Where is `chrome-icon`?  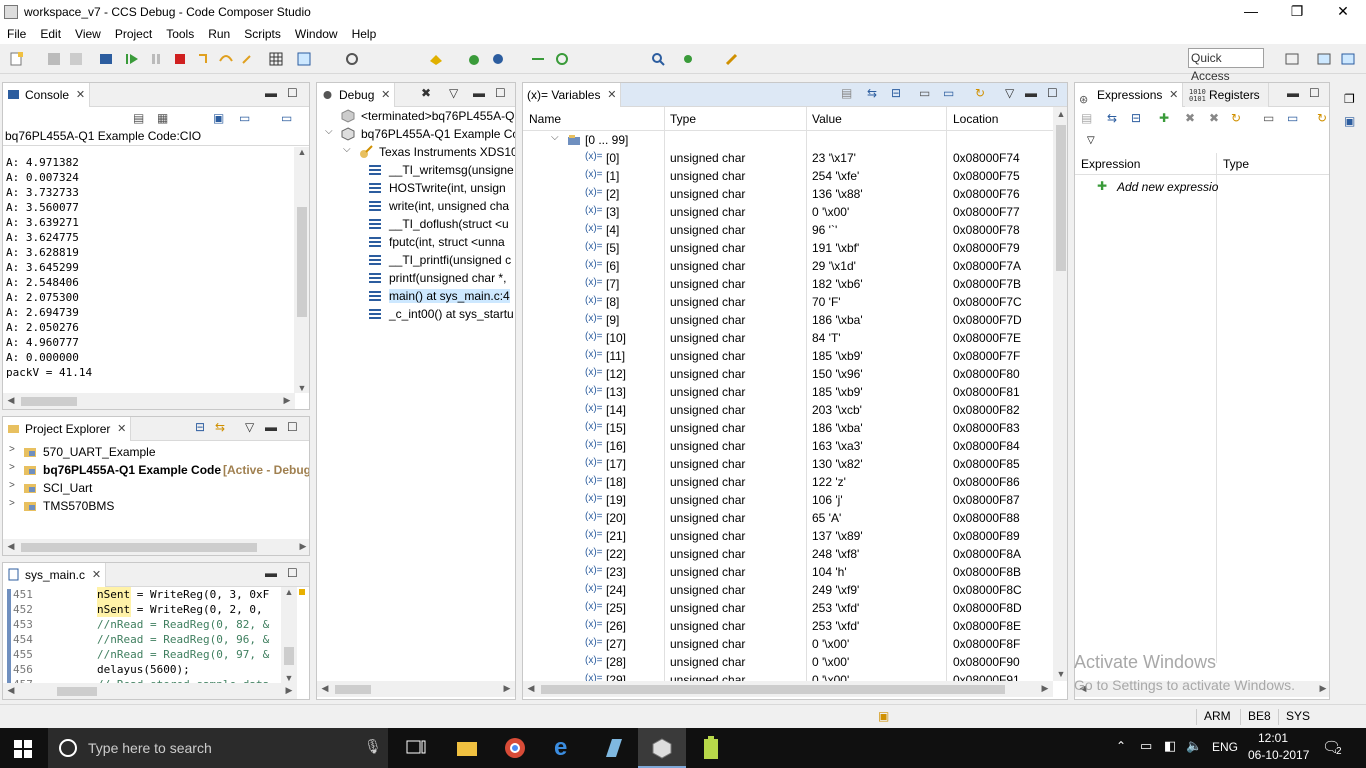 chrome-icon is located at coordinates (515, 748).